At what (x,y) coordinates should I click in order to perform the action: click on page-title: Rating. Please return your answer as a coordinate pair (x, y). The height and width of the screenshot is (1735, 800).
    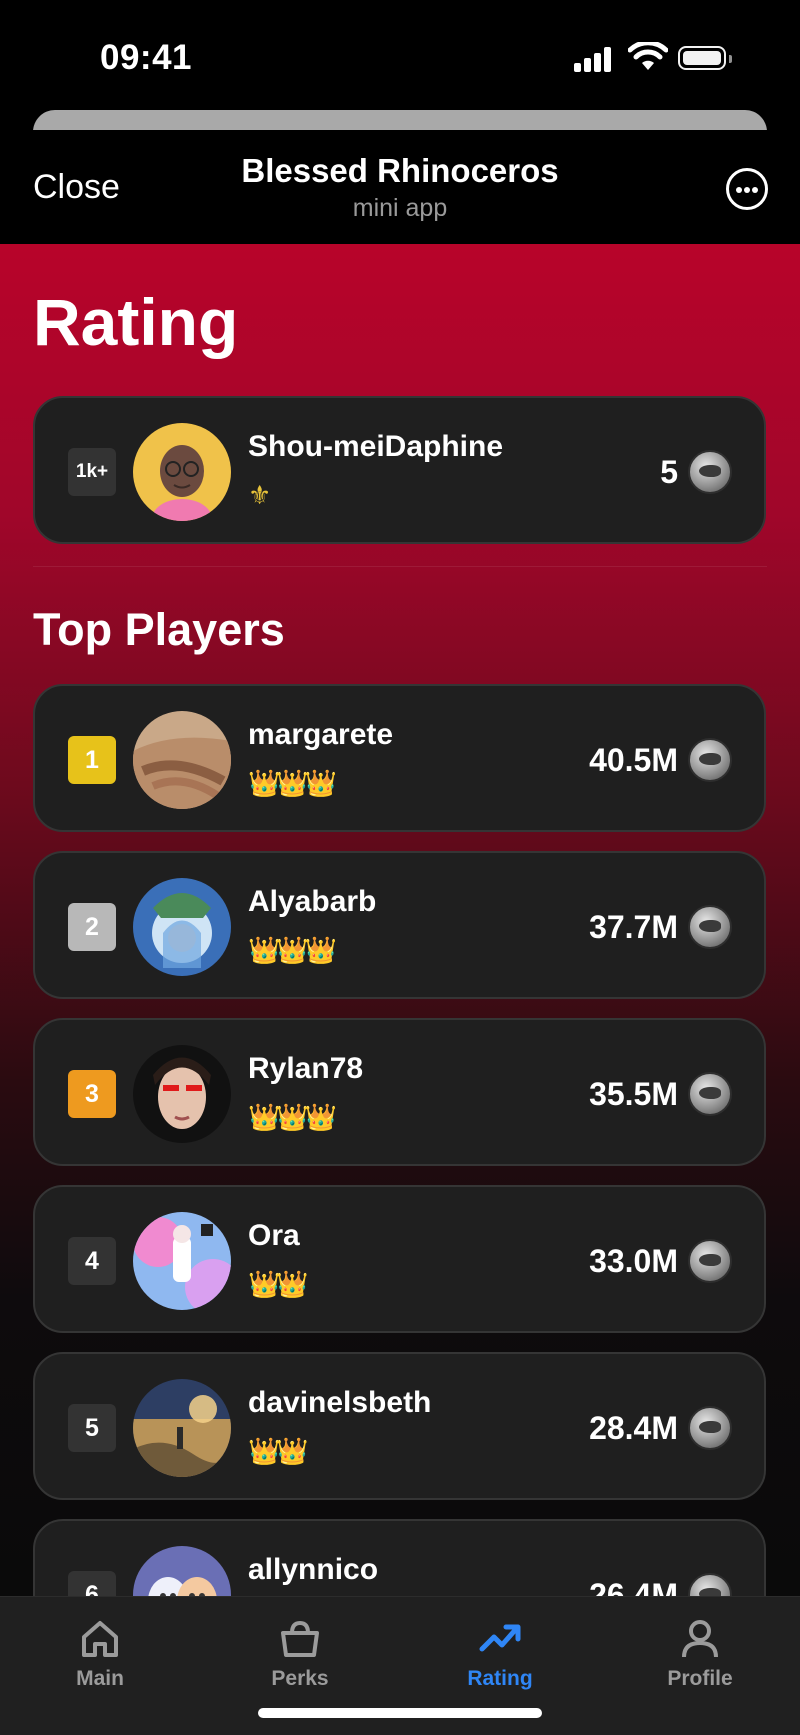
    Looking at the image, I should click on (136, 322).